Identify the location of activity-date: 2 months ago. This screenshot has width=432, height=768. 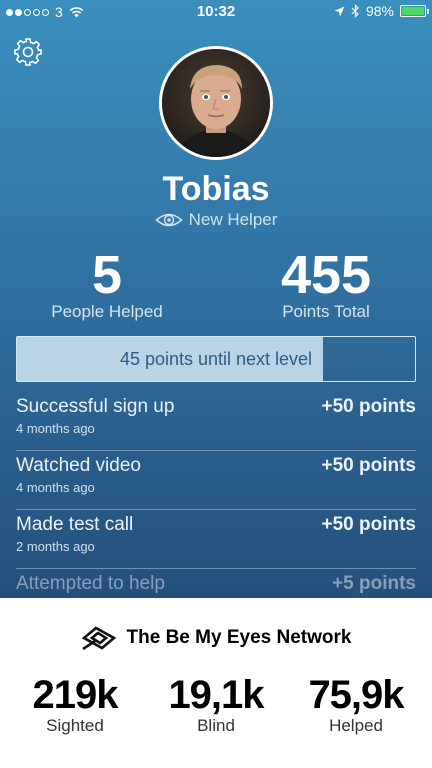
(55, 546).